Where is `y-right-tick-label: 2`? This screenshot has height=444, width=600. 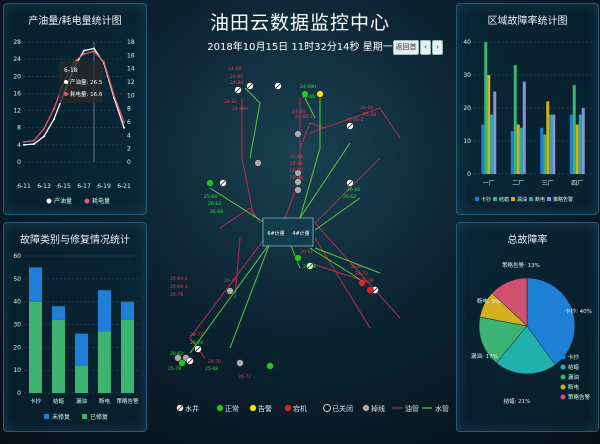 y-right-tick-label: 2 is located at coordinates (129, 149).